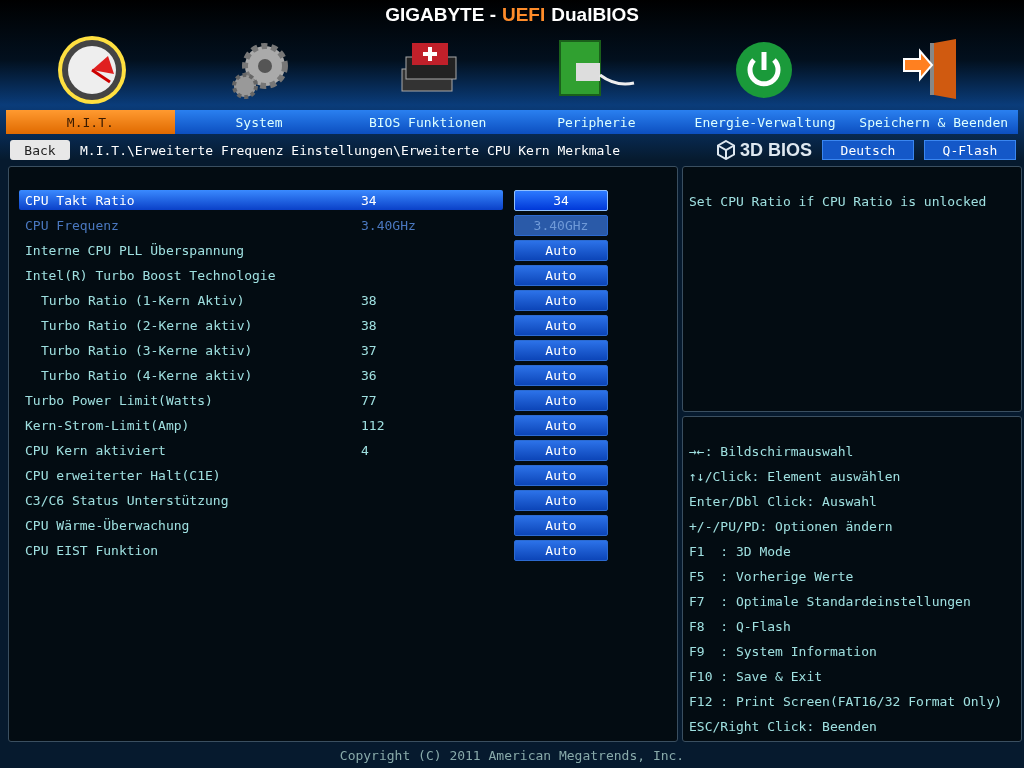 Image resolution: width=1024 pixels, height=768 pixels. What do you see at coordinates (261, 325) in the screenshot?
I see `setting-row: Turbo Ratio (2-Kerne aktiv) 38` at bounding box center [261, 325].